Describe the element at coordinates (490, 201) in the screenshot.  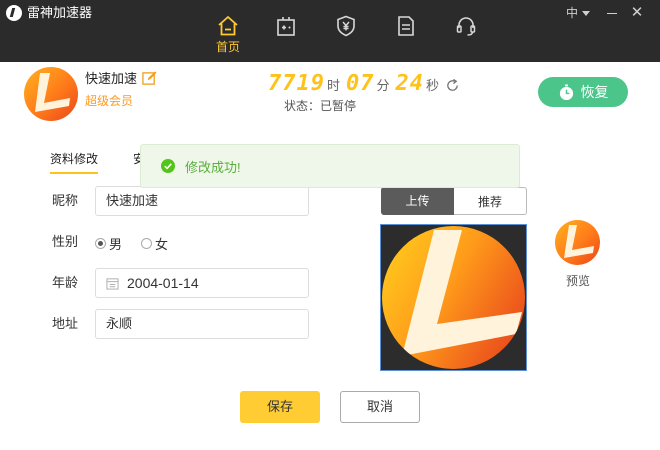
I see `recommend-tab-button: 推荐` at that location.